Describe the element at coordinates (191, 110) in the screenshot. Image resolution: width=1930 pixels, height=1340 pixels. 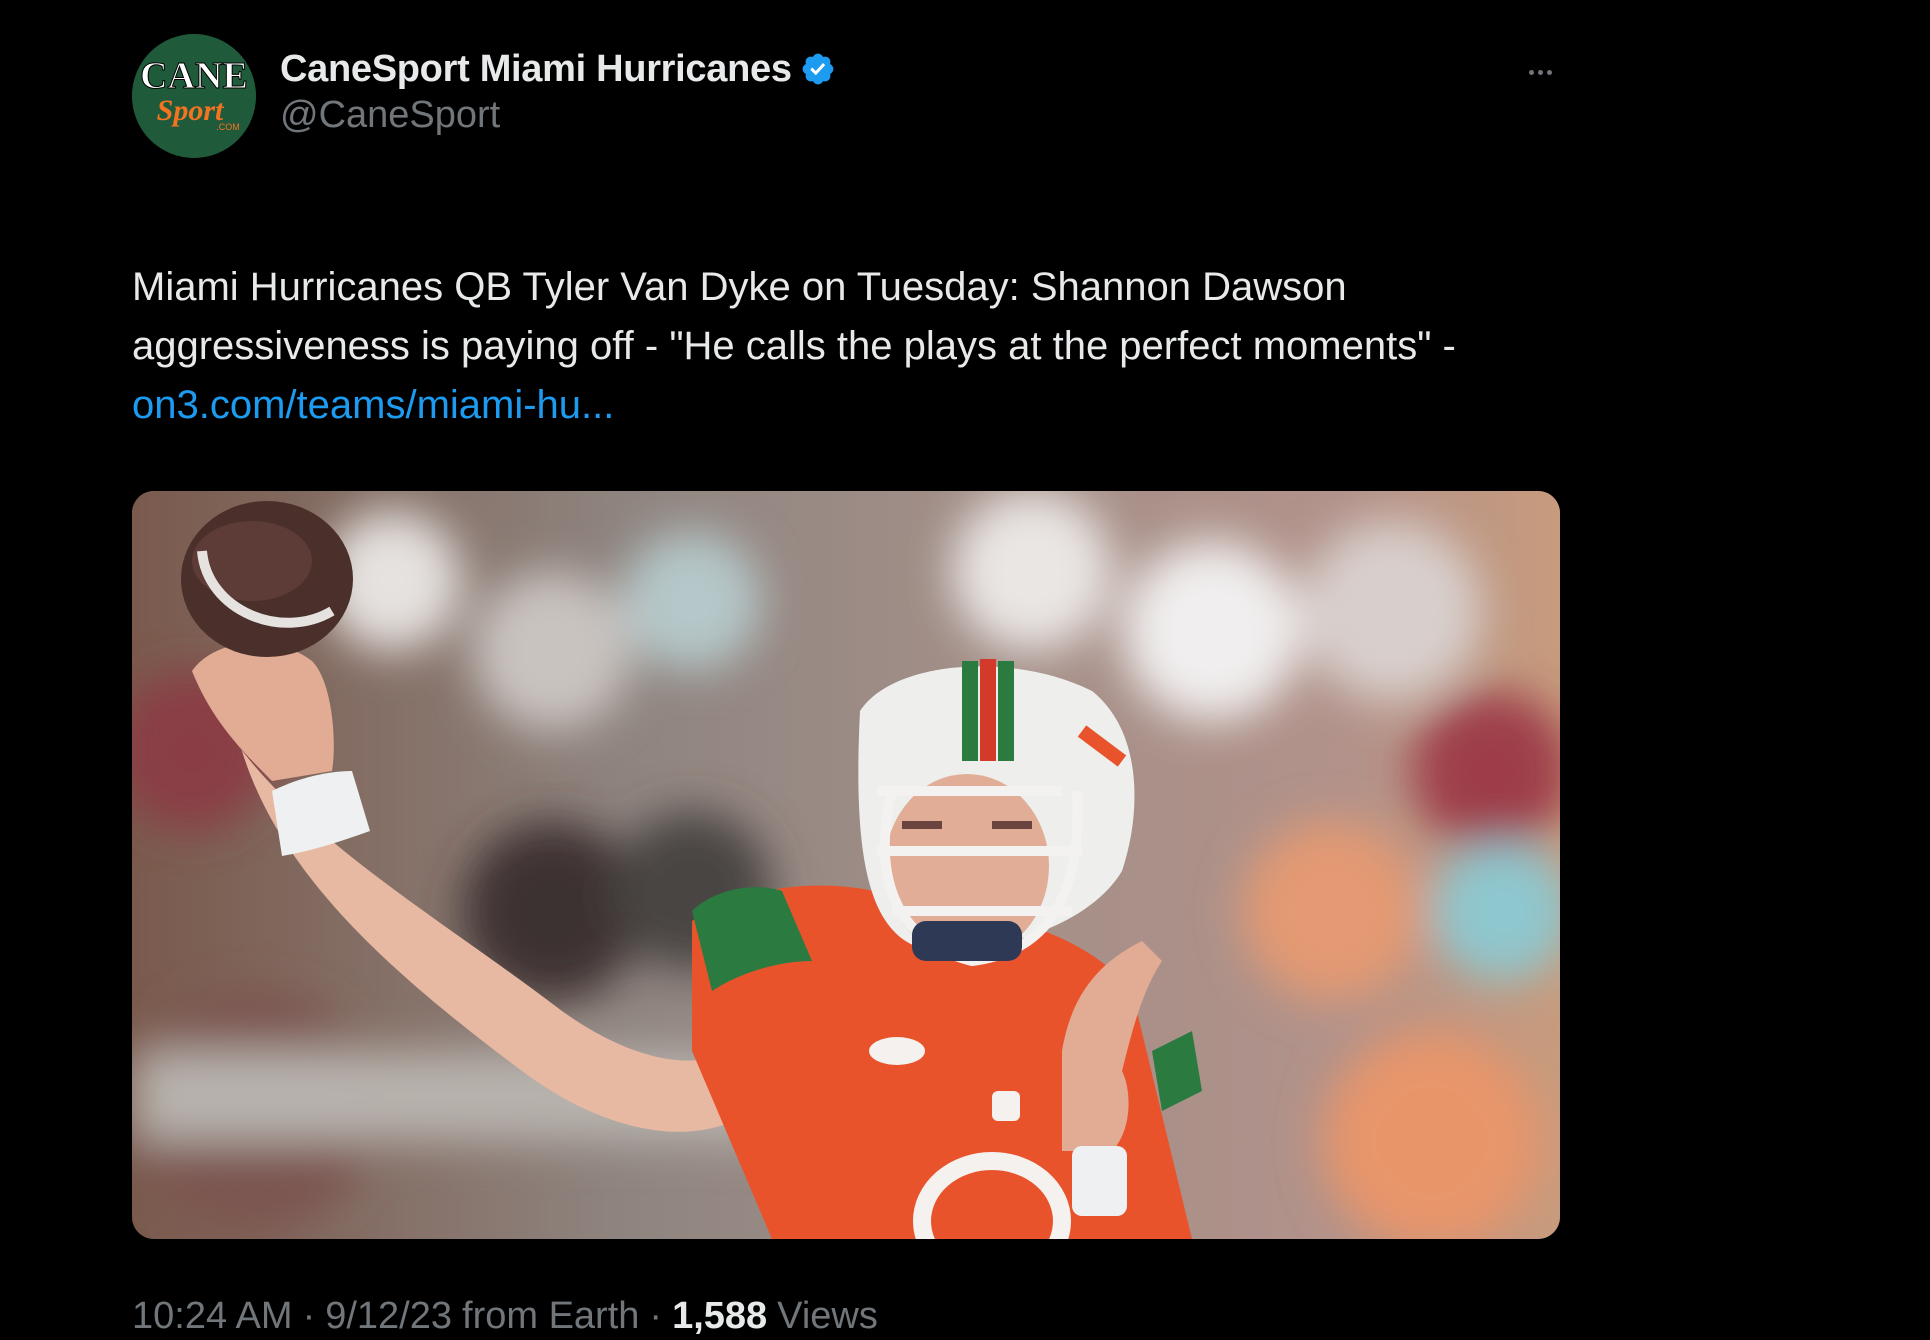
I see `avatar-text-bottom: Sport` at that location.